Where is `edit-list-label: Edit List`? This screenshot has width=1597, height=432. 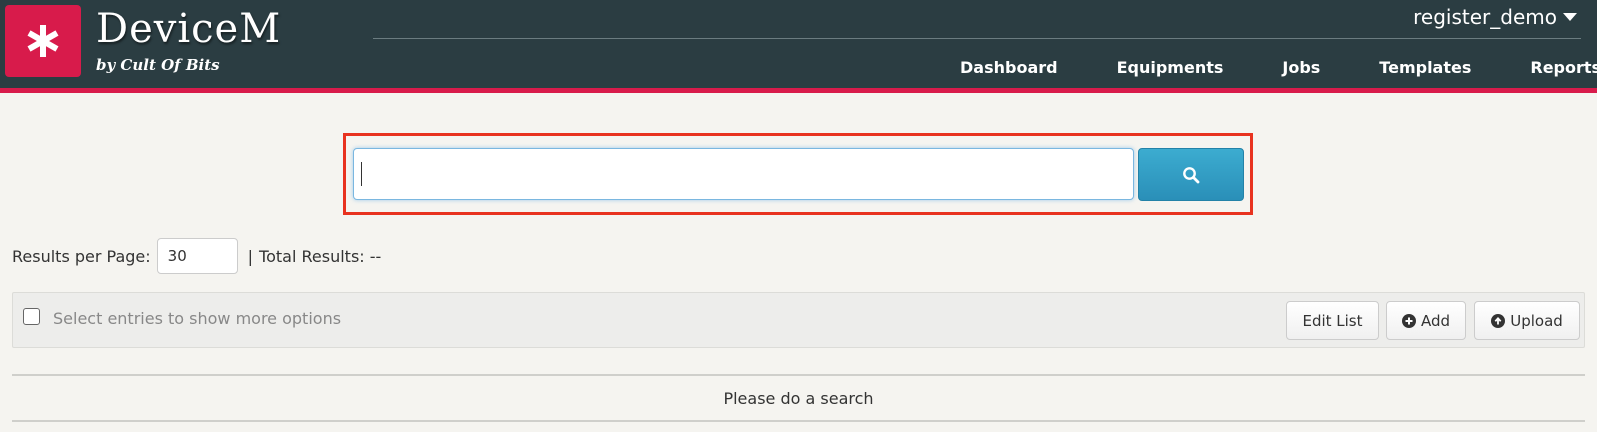
edit-list-label: Edit List is located at coordinates (1332, 320).